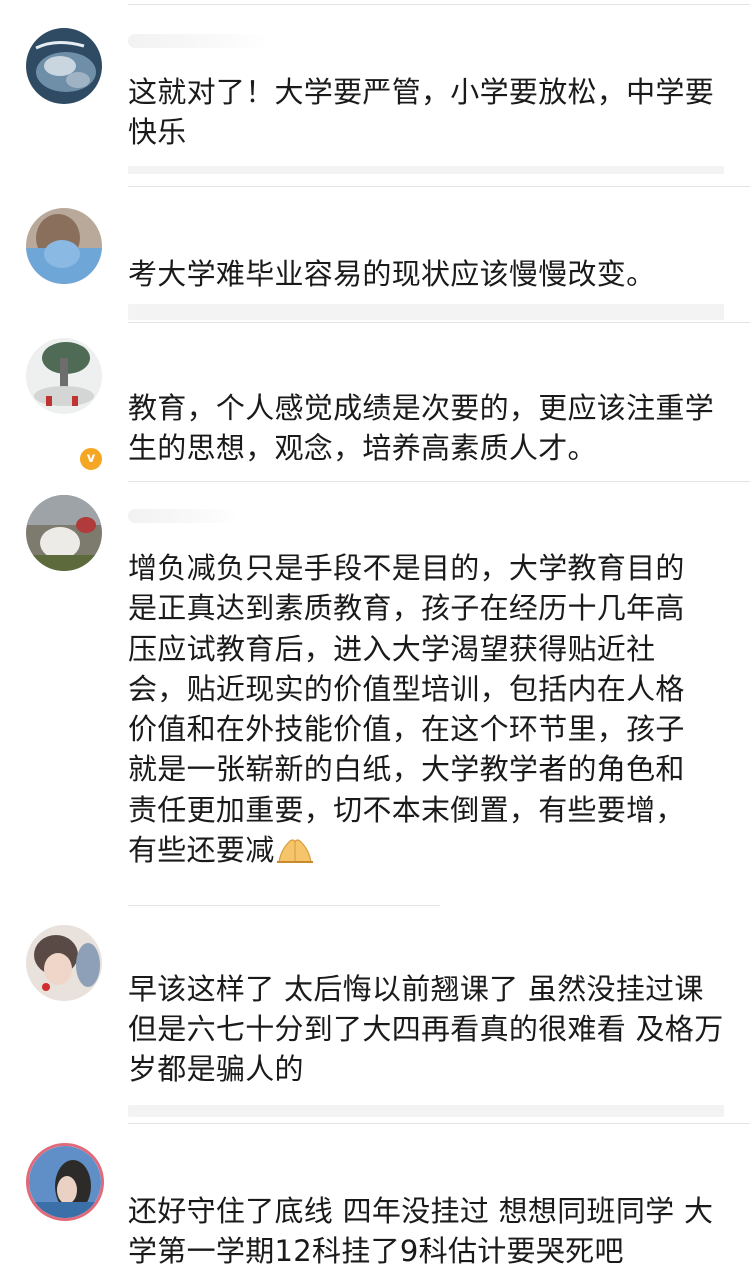 The height and width of the screenshot is (1288, 750). I want to click on comment-text: 还好守住了底线 四年没挂过 想想同班同学 大学第一学期12科挂了9科估计要哭死吧, so click(421, 1231).